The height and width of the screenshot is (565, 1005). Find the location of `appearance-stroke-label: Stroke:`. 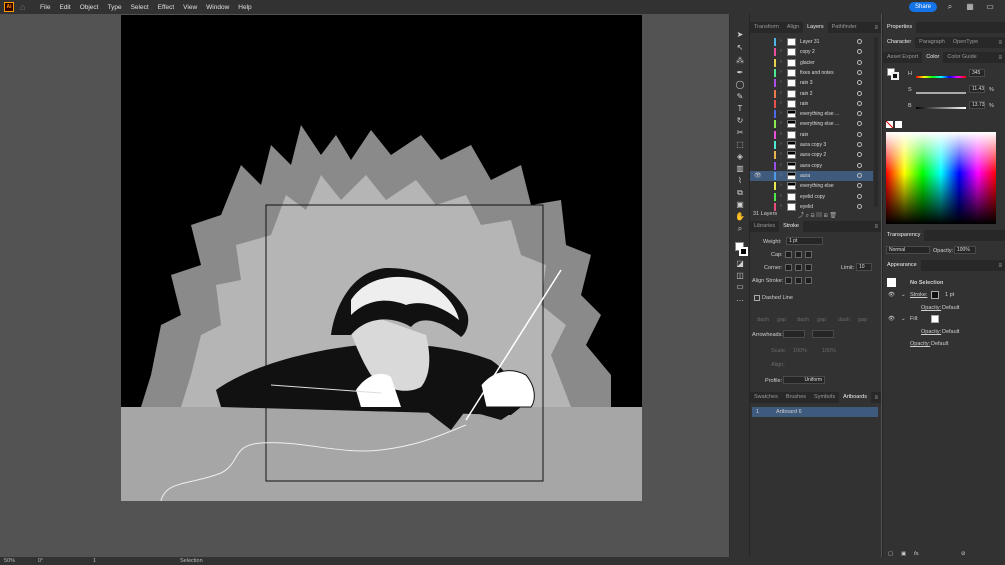

appearance-stroke-label: Stroke: is located at coordinates (918, 295).